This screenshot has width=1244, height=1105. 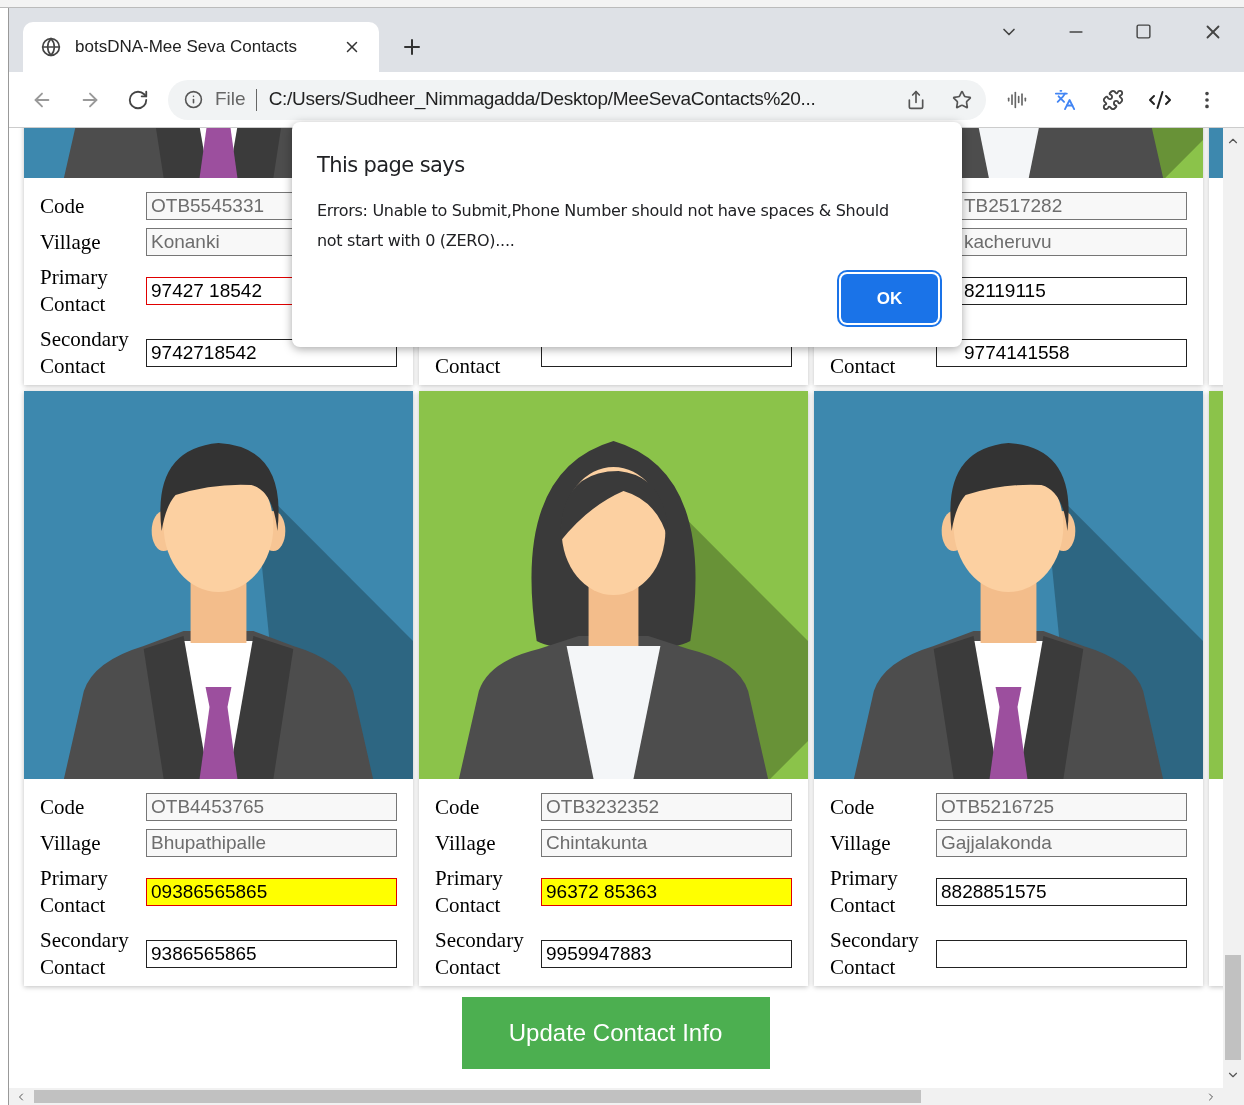 What do you see at coordinates (1017, 99) in the screenshot?
I see `audio-bars-icon` at bounding box center [1017, 99].